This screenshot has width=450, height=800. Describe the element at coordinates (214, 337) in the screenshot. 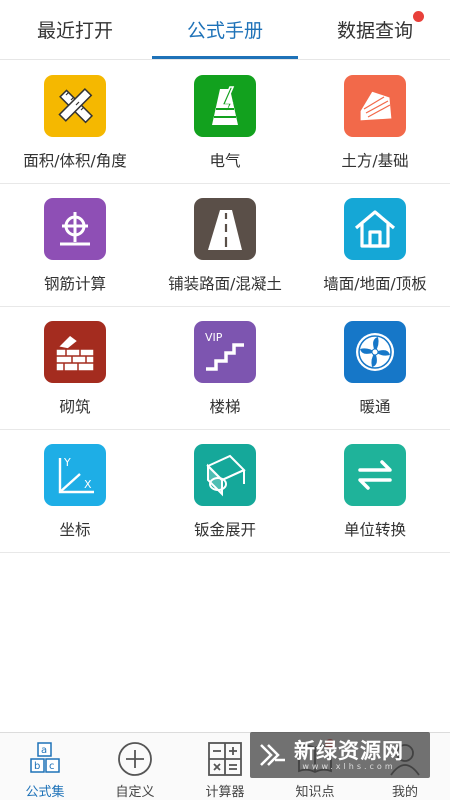

I see `vip-badge-text: VIP` at that location.